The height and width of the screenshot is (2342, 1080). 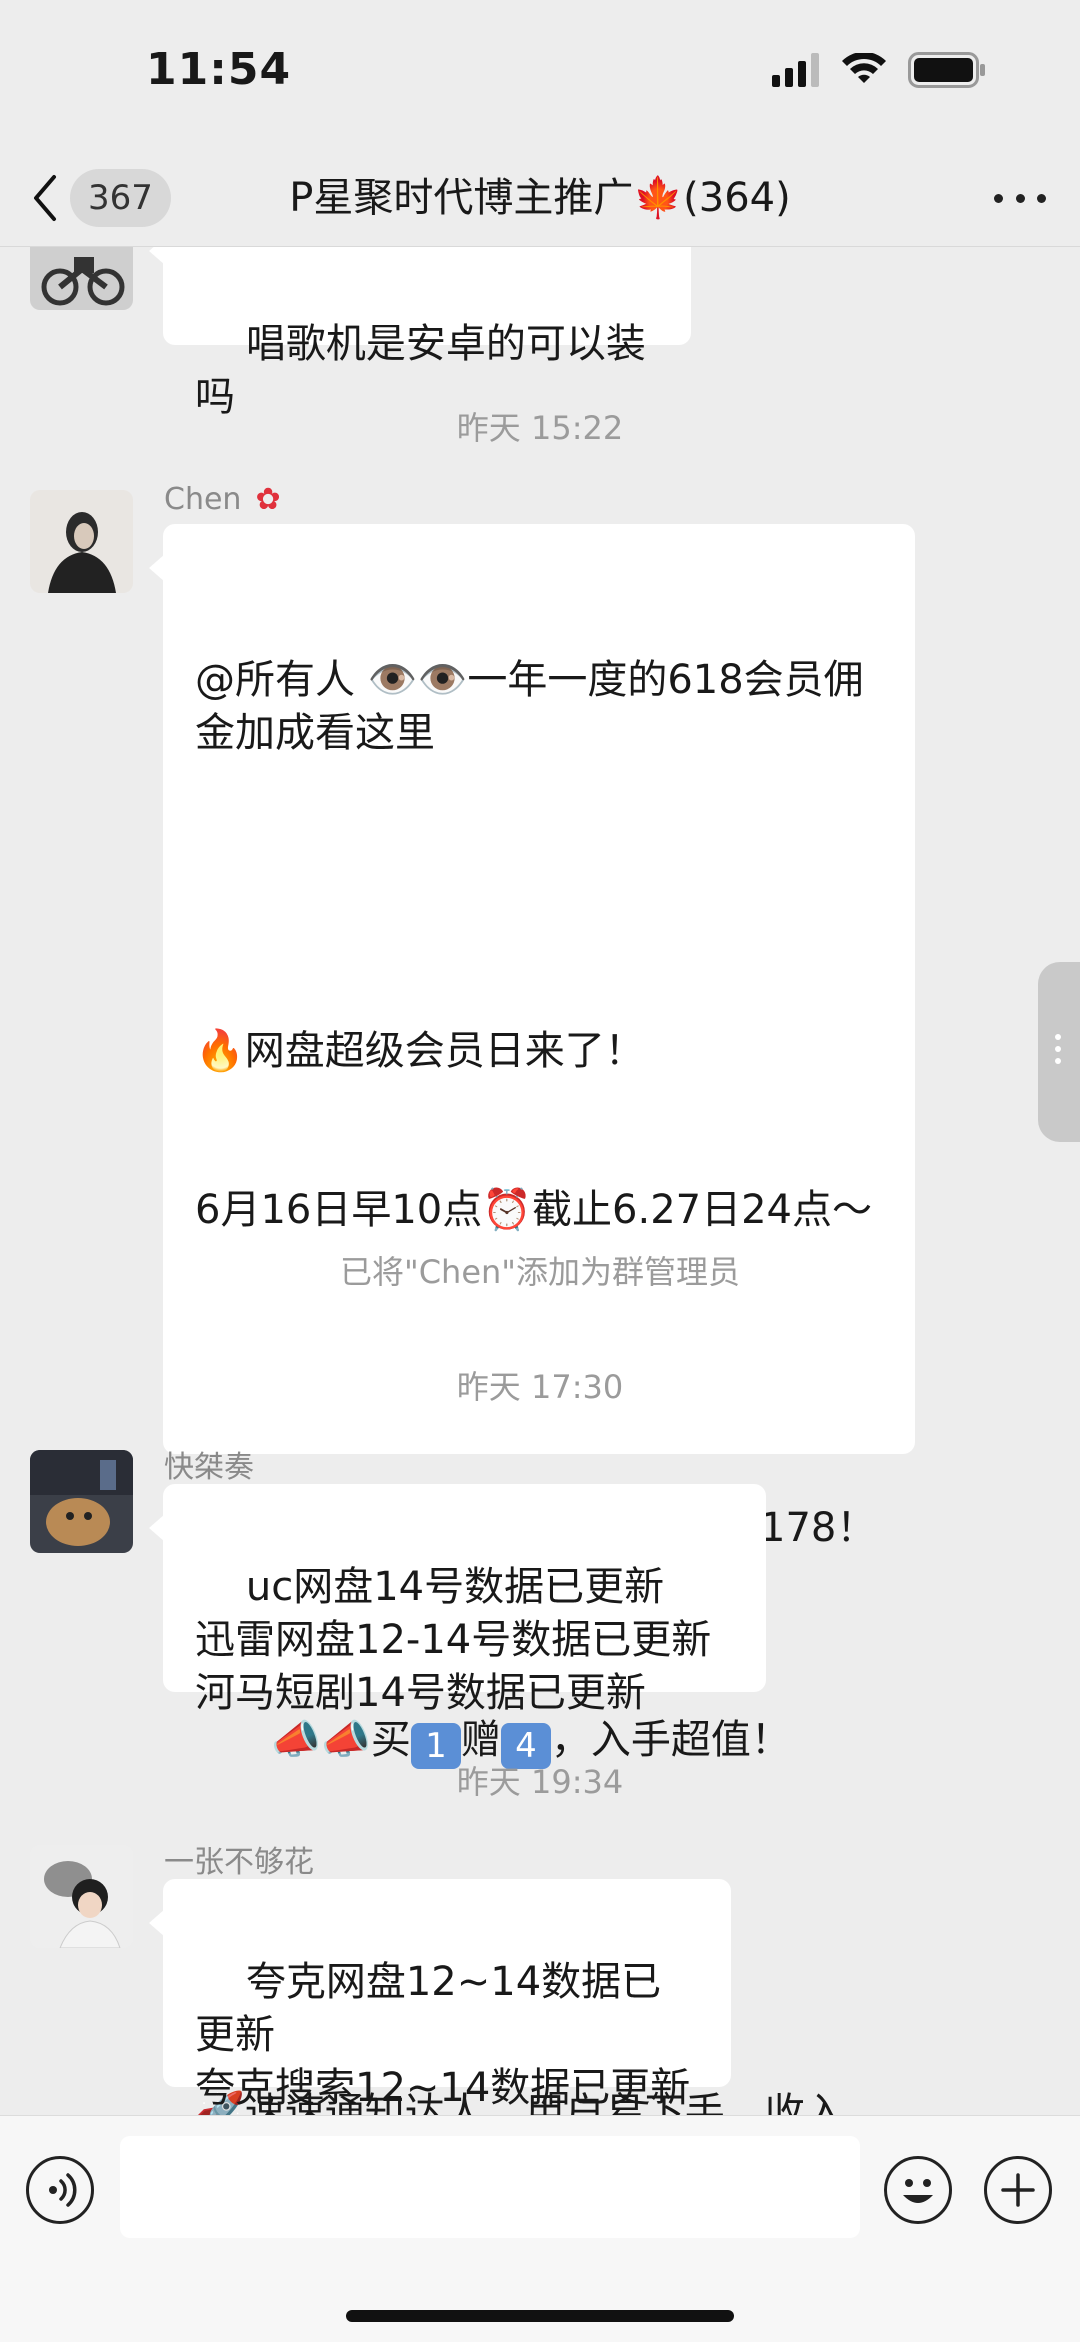 I want to click on chat-header: 367 P星聚时代博主推广🍁(364), so click(x=540, y=198).